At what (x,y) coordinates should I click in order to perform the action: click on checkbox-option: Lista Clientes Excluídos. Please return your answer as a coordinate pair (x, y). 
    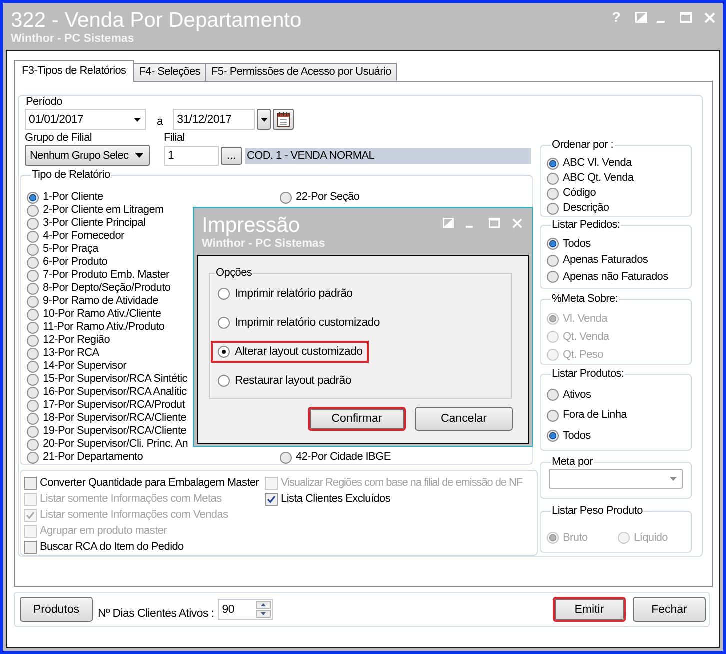
    Looking at the image, I should click on (328, 499).